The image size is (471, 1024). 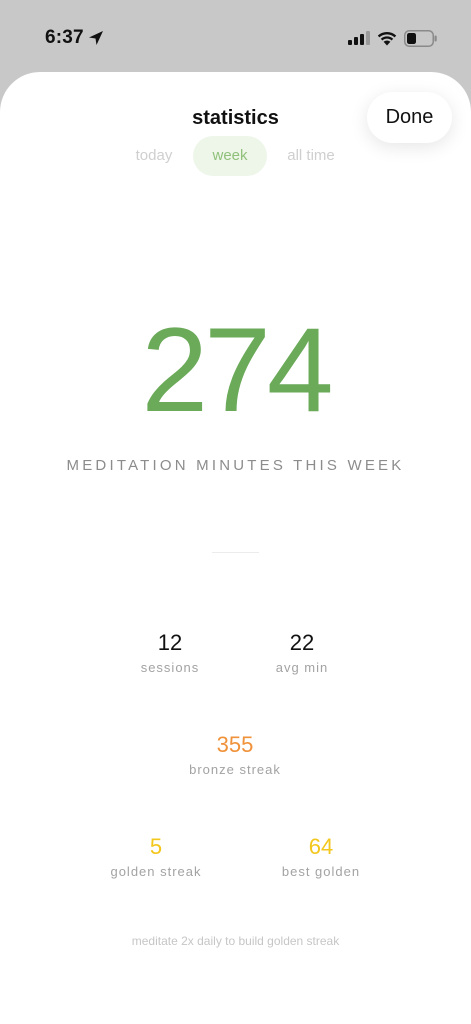 I want to click on wifi-icon, so click(x=387, y=38).